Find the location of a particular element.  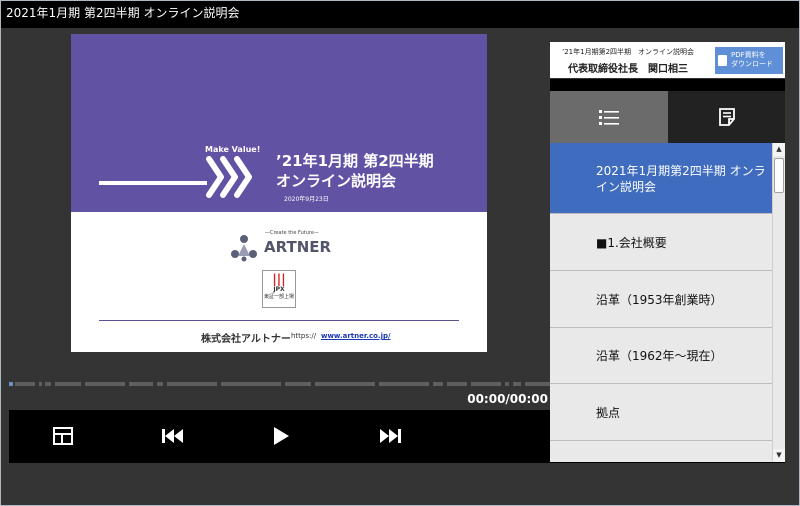

list-item: ■1.会社概要 is located at coordinates (661, 242).